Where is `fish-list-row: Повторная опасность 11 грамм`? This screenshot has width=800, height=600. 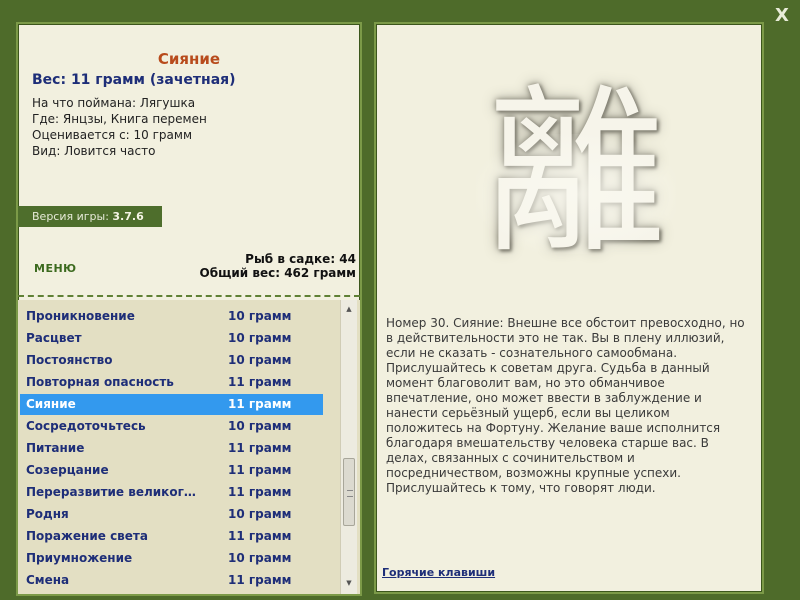 fish-list-row: Повторная опасность 11 грамм is located at coordinates (171, 382).